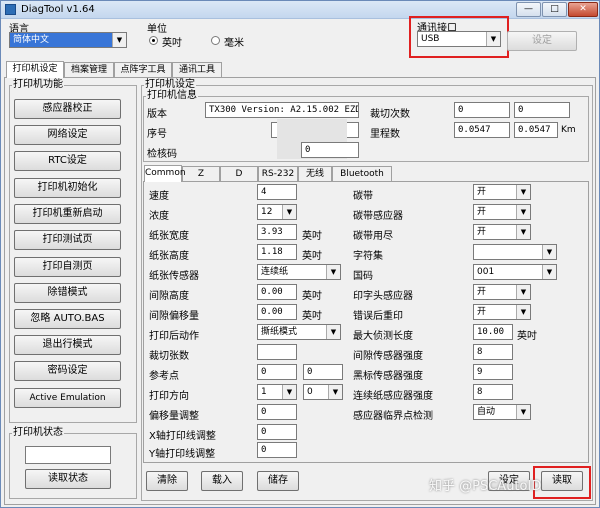  I want to click on direction-select-1: 1 ▼, so click(277, 392).